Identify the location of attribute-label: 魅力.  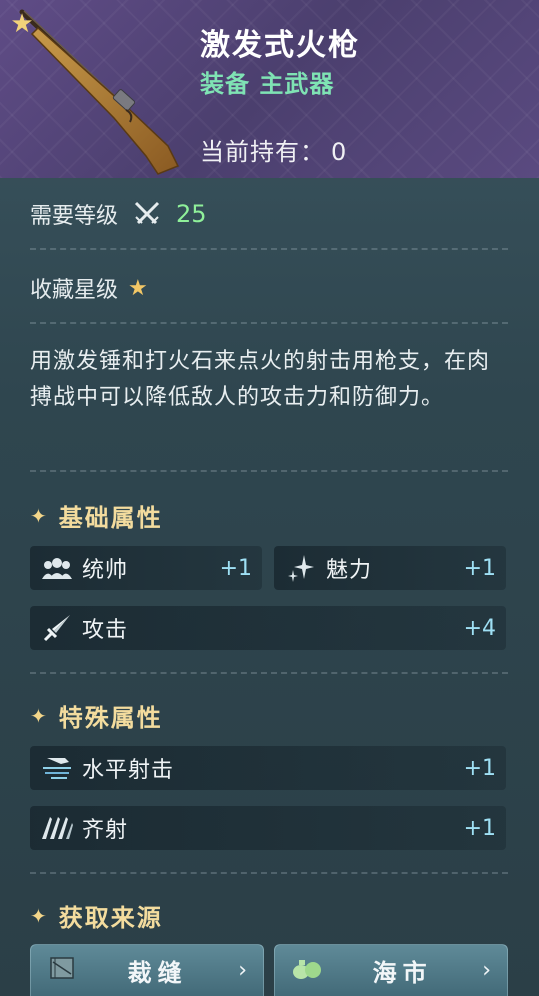
(349, 570).